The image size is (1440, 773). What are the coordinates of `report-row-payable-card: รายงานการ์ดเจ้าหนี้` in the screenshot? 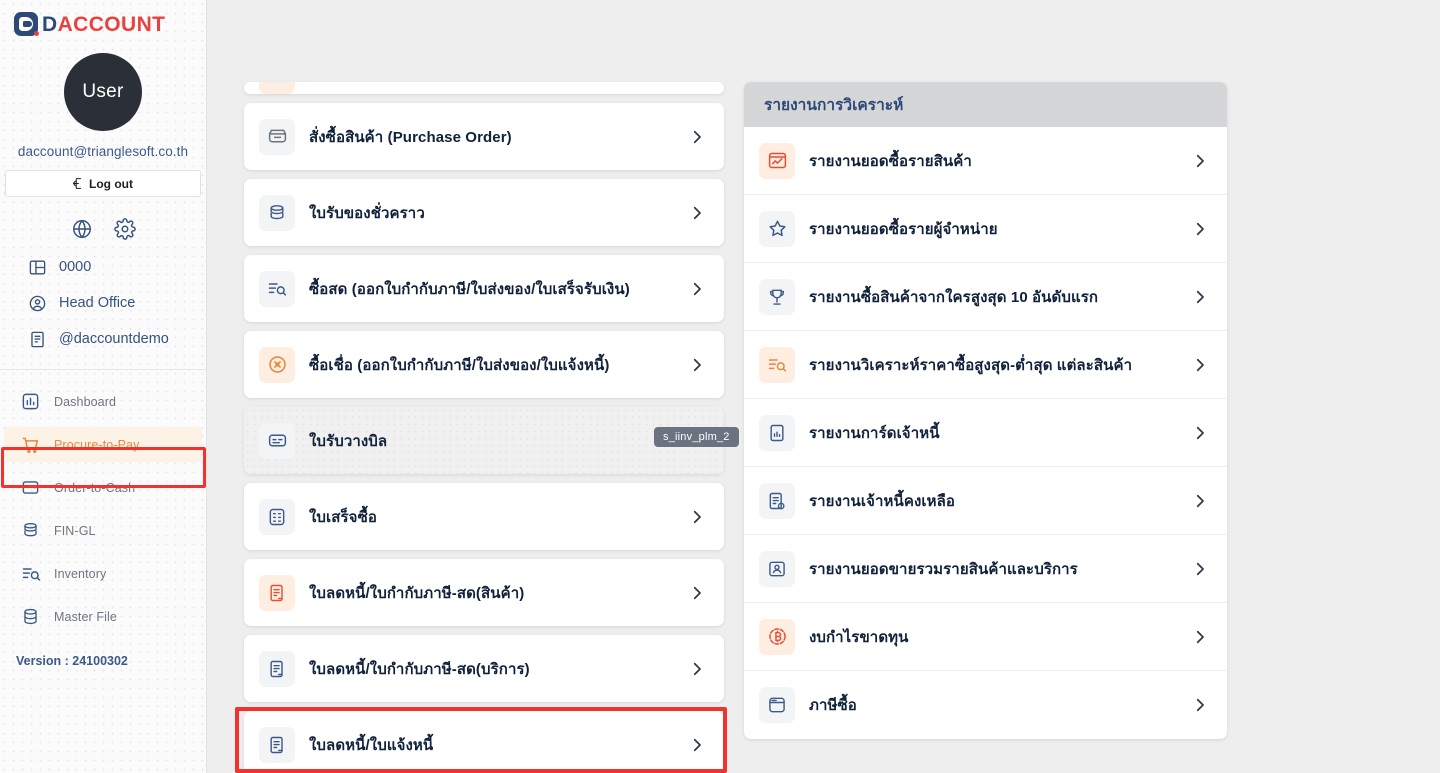 It's located at (985, 433).